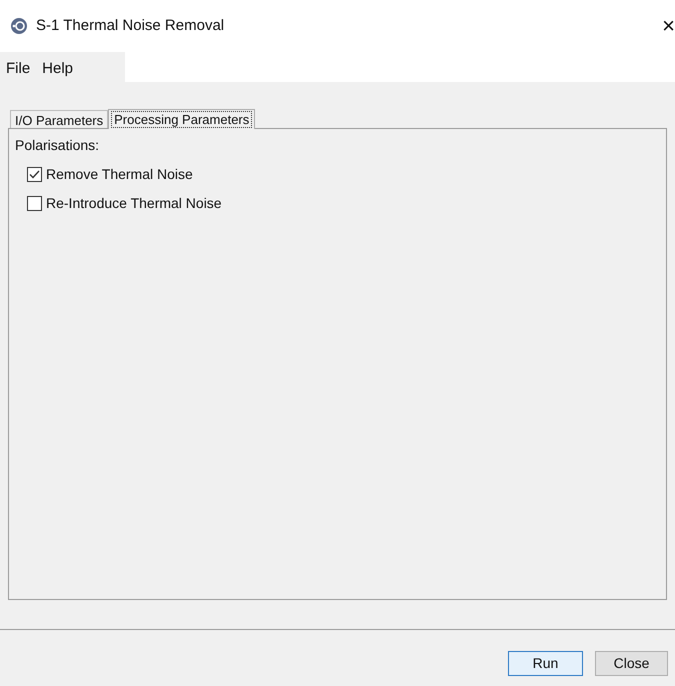 The height and width of the screenshot is (686, 675). What do you see at coordinates (667, 26) in the screenshot?
I see `close-button: ×` at bounding box center [667, 26].